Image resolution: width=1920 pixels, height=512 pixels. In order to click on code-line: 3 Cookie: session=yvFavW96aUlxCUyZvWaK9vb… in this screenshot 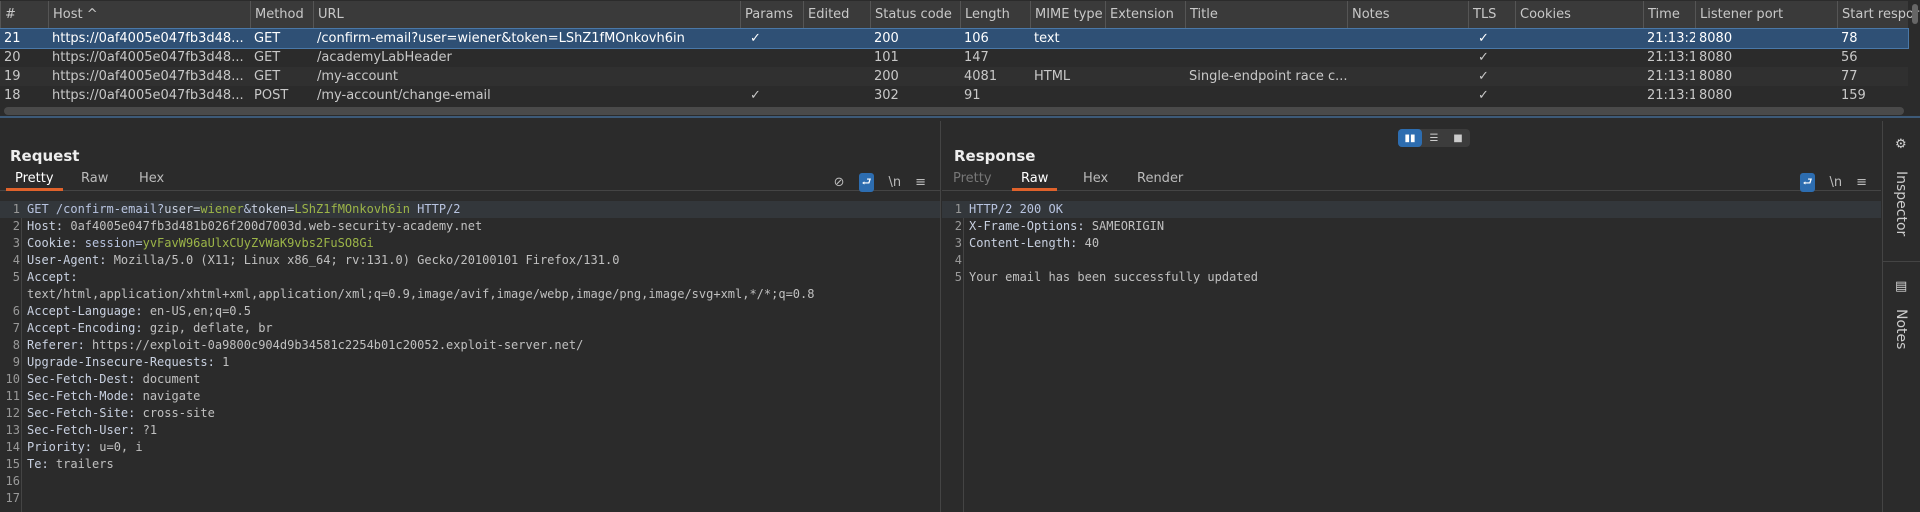, I will do `click(470, 243)`.